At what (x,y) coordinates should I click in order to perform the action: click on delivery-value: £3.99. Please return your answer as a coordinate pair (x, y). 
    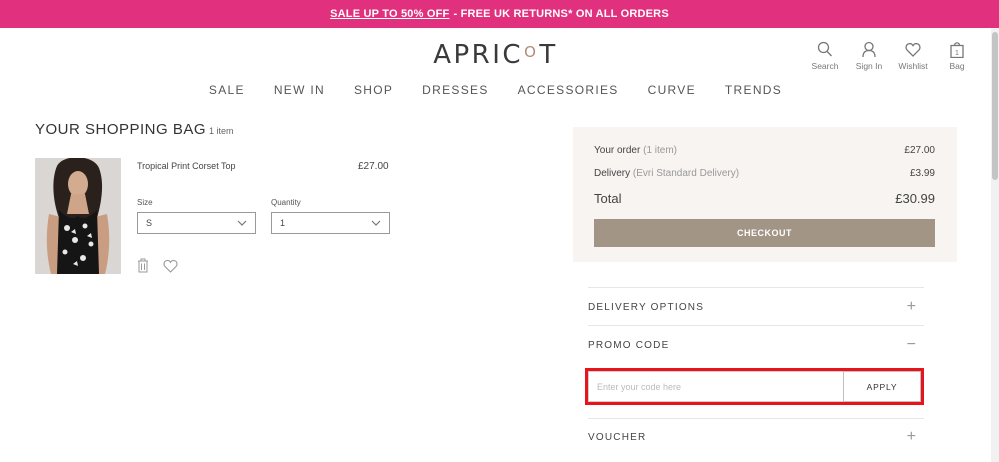
    Looking at the image, I should click on (922, 173).